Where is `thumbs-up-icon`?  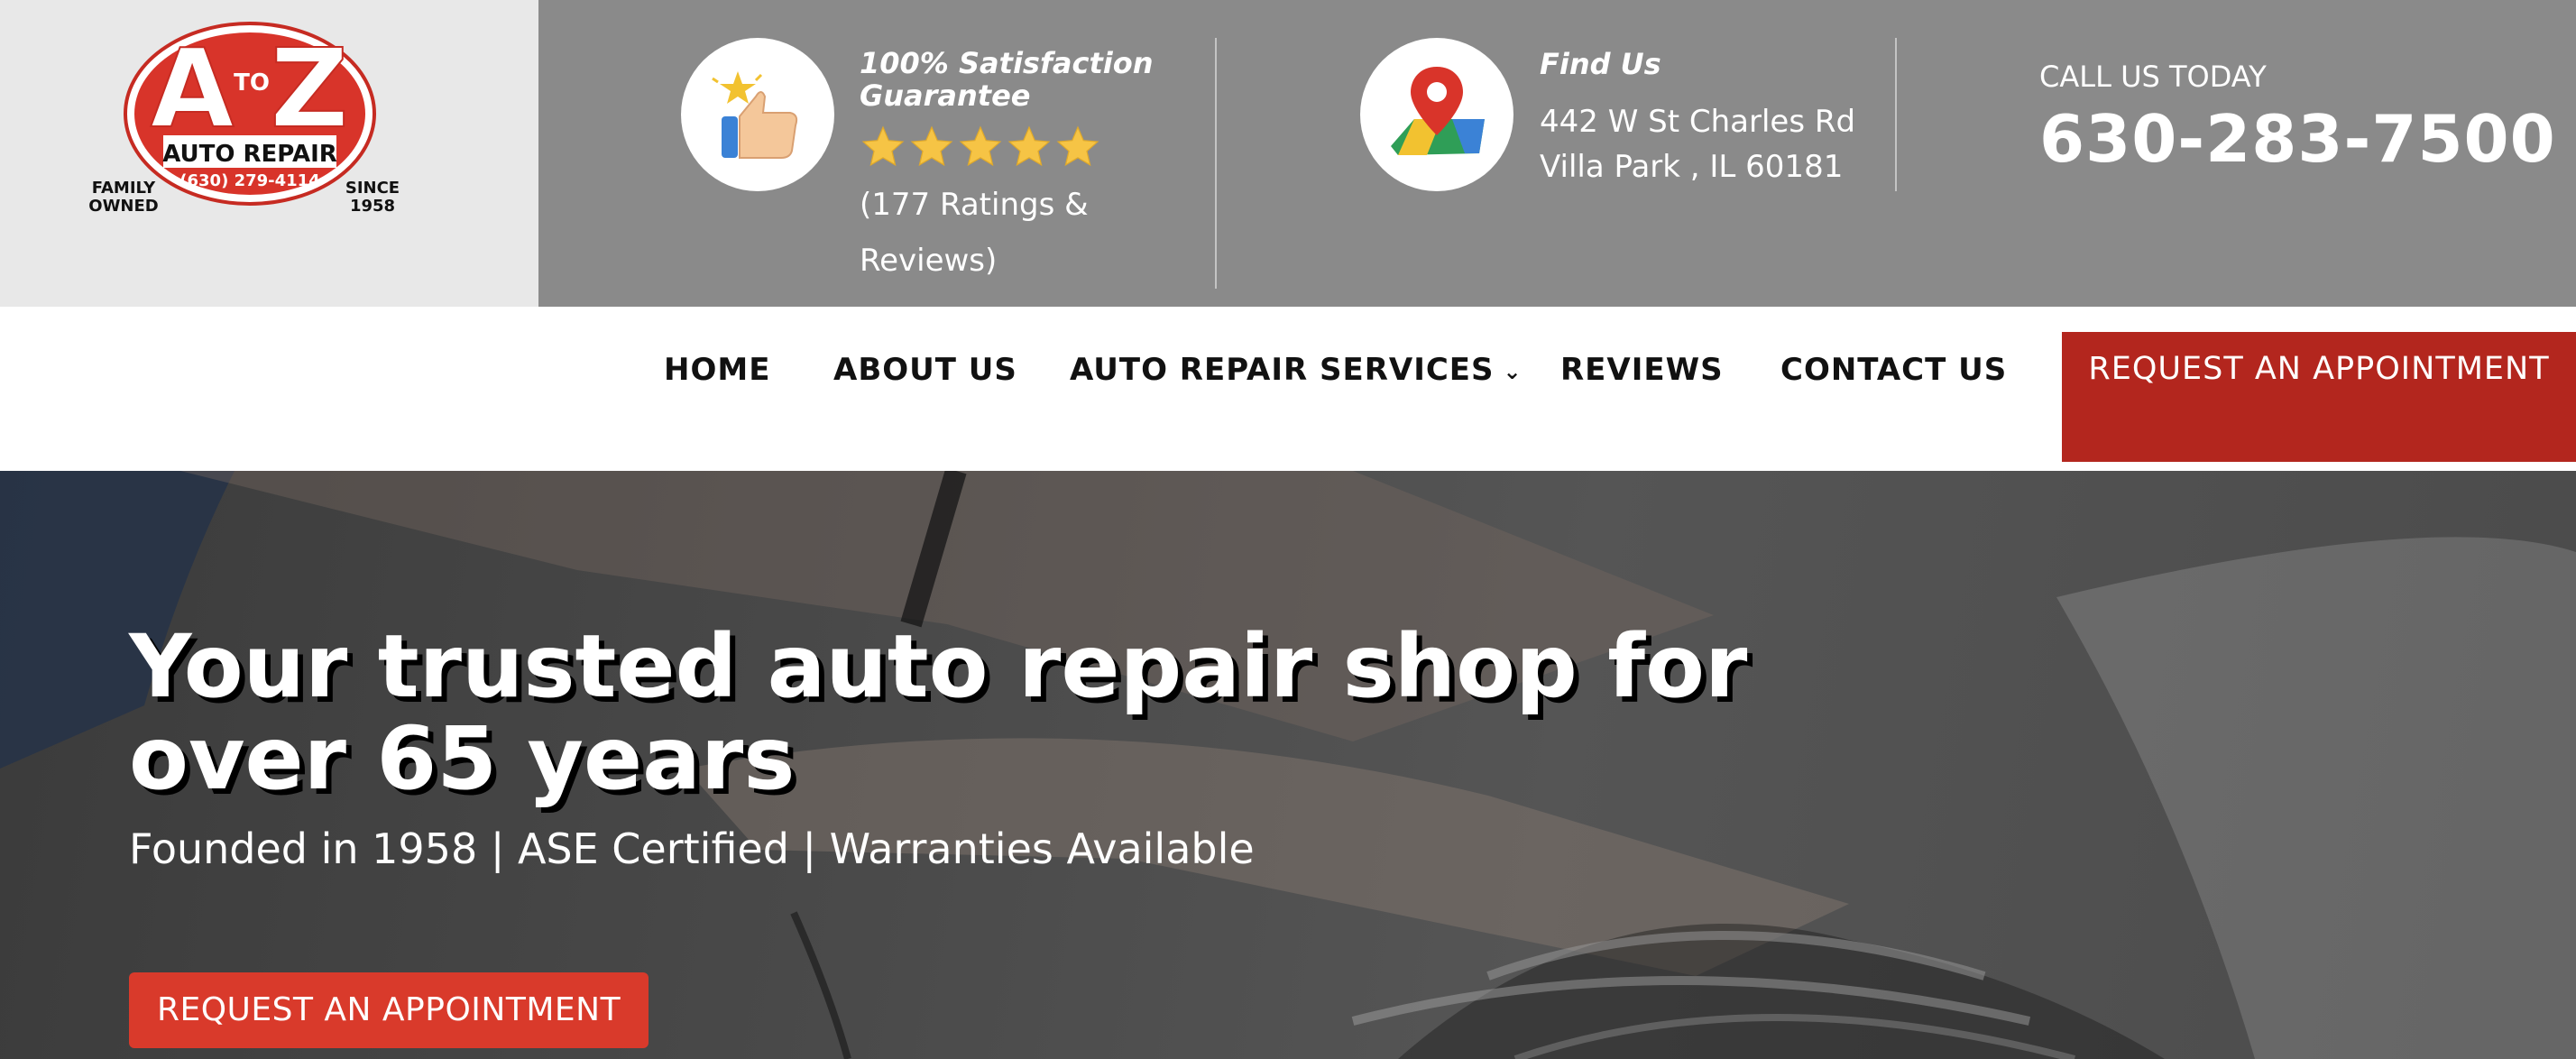
thumbs-up-icon is located at coordinates (755, 115).